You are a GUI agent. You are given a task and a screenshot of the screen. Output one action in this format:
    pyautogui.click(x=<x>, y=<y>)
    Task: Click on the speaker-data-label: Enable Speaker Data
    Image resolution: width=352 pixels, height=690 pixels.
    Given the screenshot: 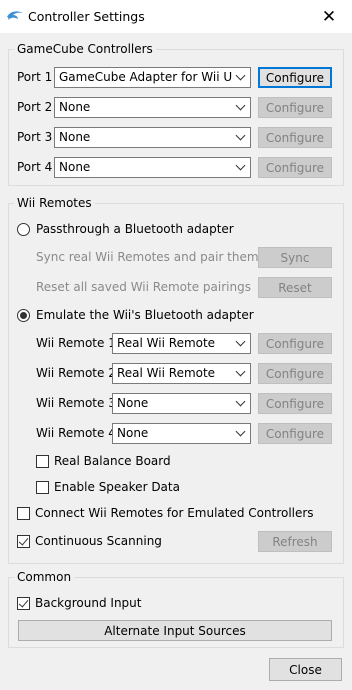 What is the action you would take?
    pyautogui.click(x=117, y=487)
    